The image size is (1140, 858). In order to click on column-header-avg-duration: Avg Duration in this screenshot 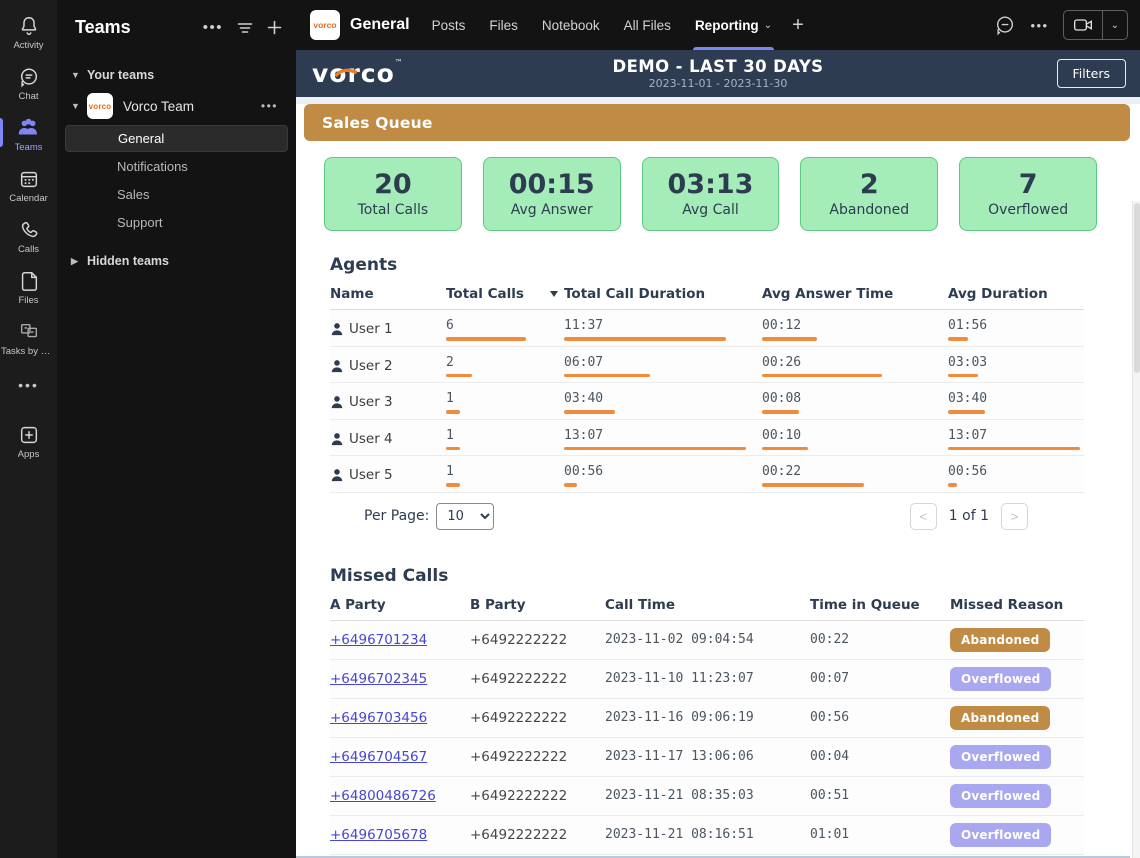, I will do `click(1015, 294)`.